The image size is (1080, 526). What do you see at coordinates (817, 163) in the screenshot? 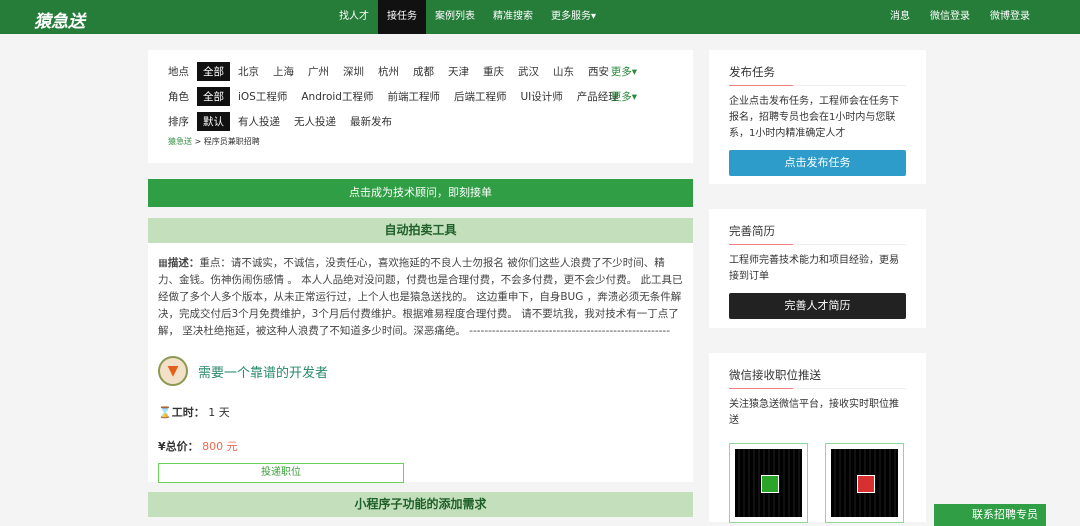
I see `publish-task-button: 点击发布任务` at bounding box center [817, 163].